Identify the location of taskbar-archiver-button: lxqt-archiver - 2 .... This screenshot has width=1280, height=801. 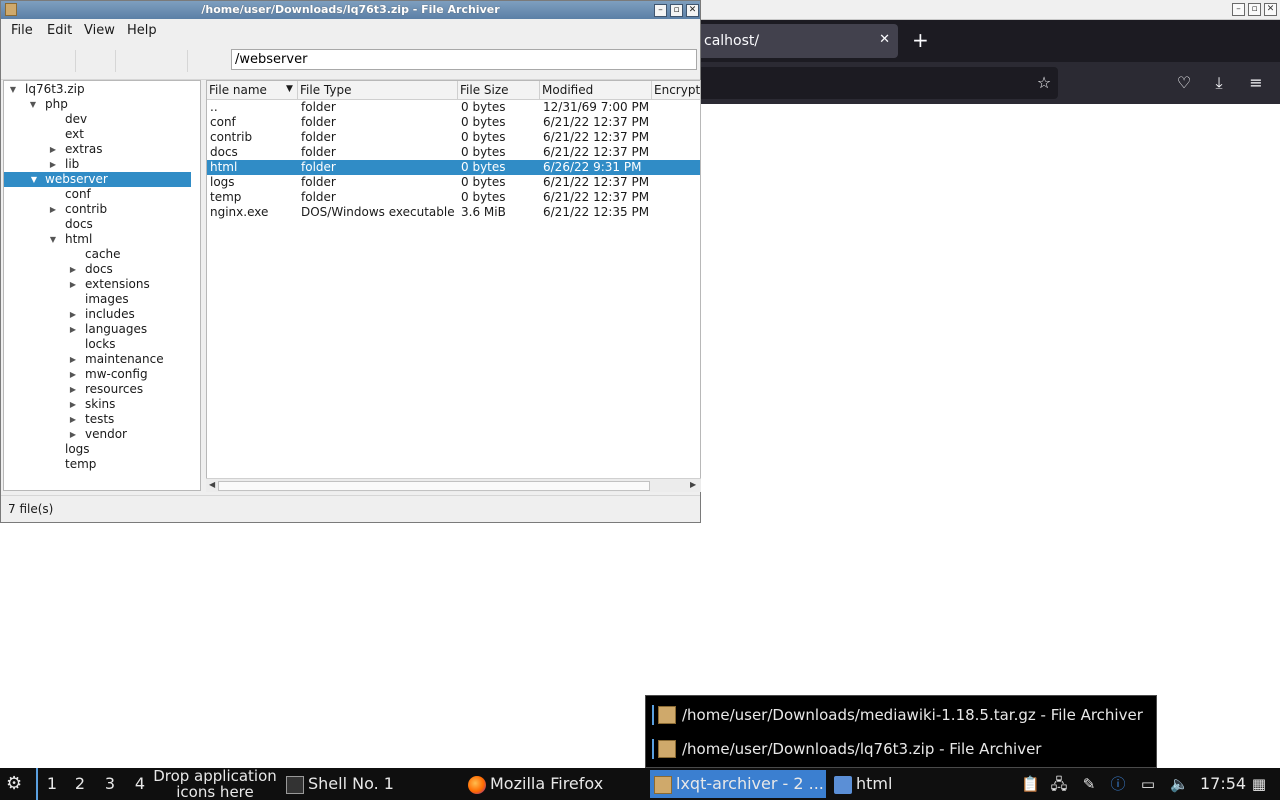
(738, 784).